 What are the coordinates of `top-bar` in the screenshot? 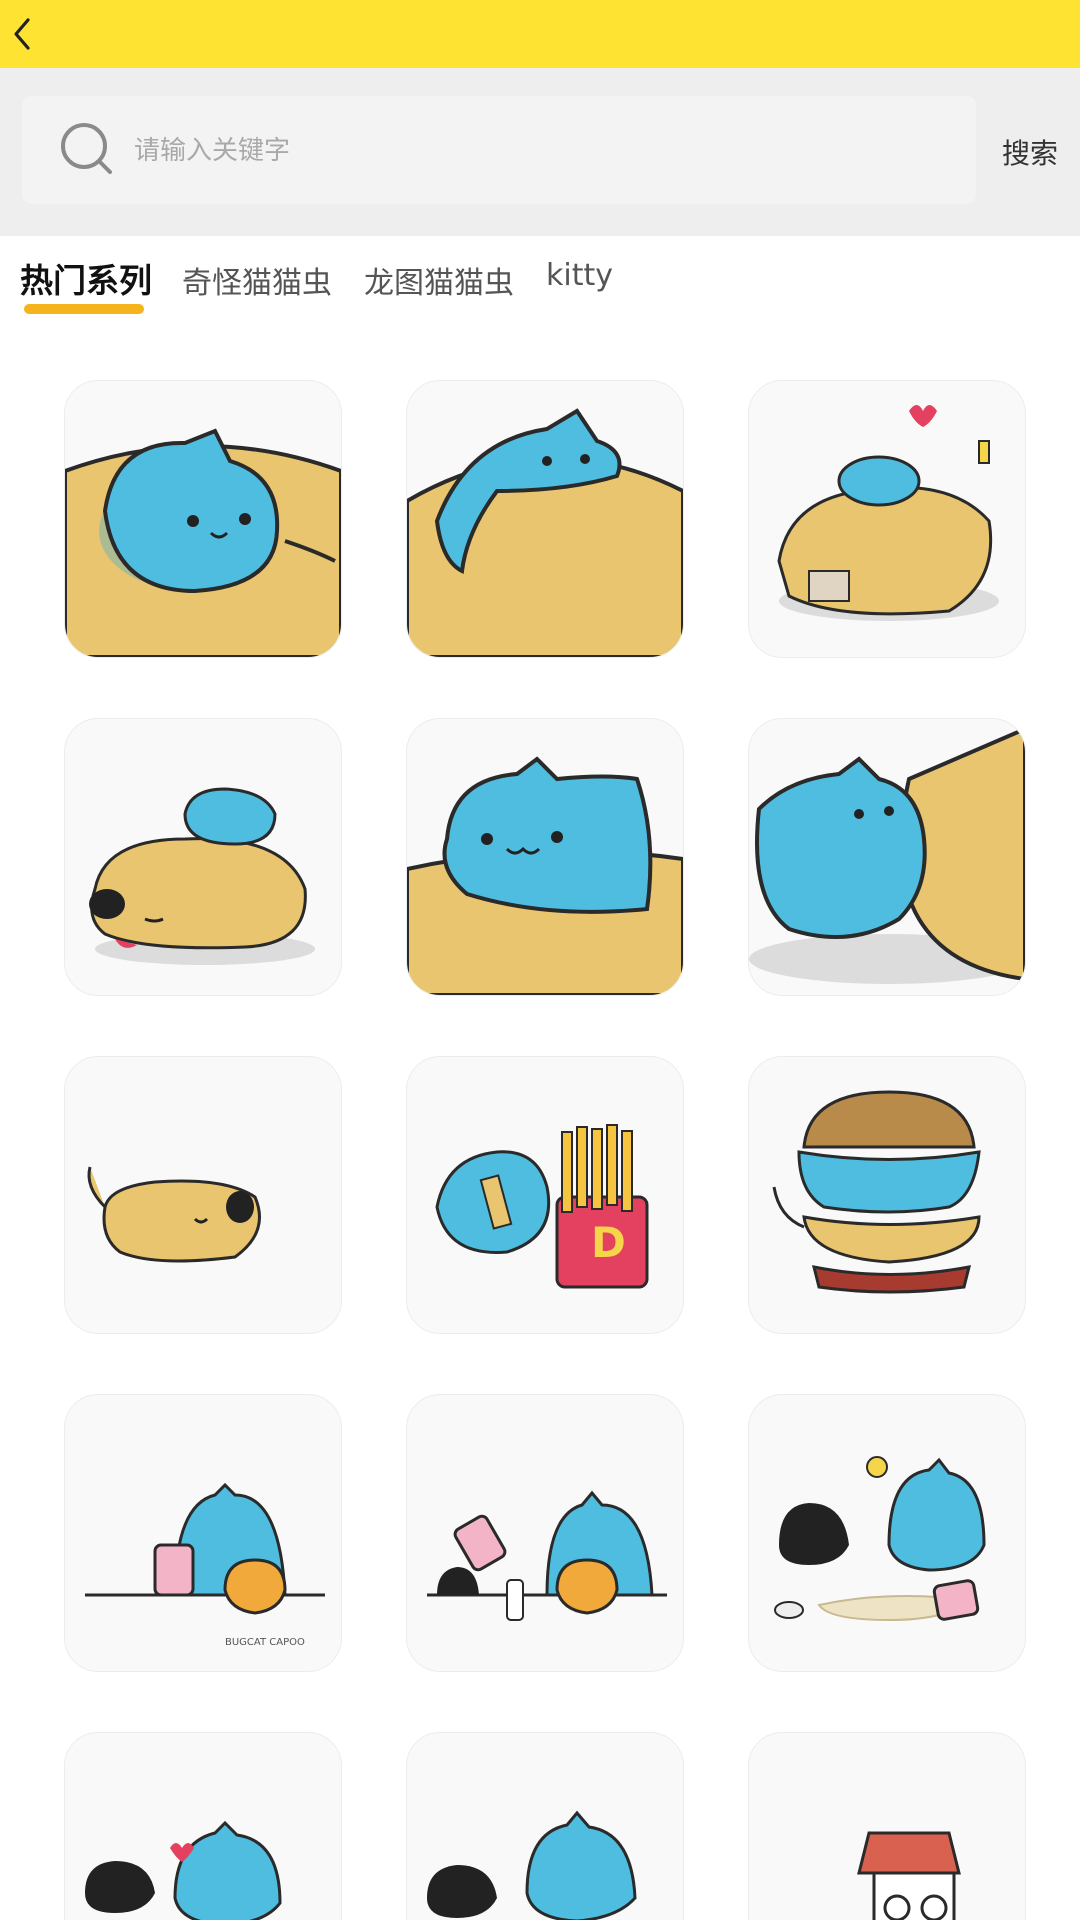 It's located at (540, 34).